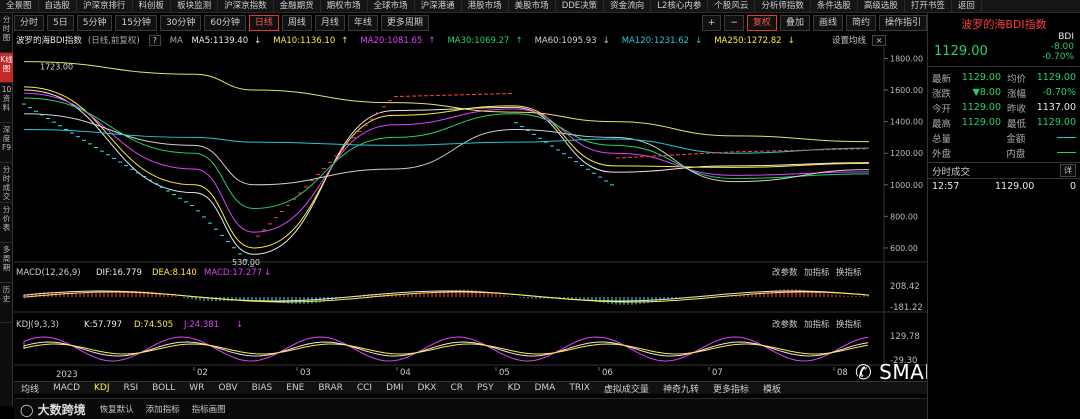 This screenshot has height=419, width=1080. Describe the element at coordinates (295, 388) in the screenshot. I see `indicator-tab: ENE` at that location.